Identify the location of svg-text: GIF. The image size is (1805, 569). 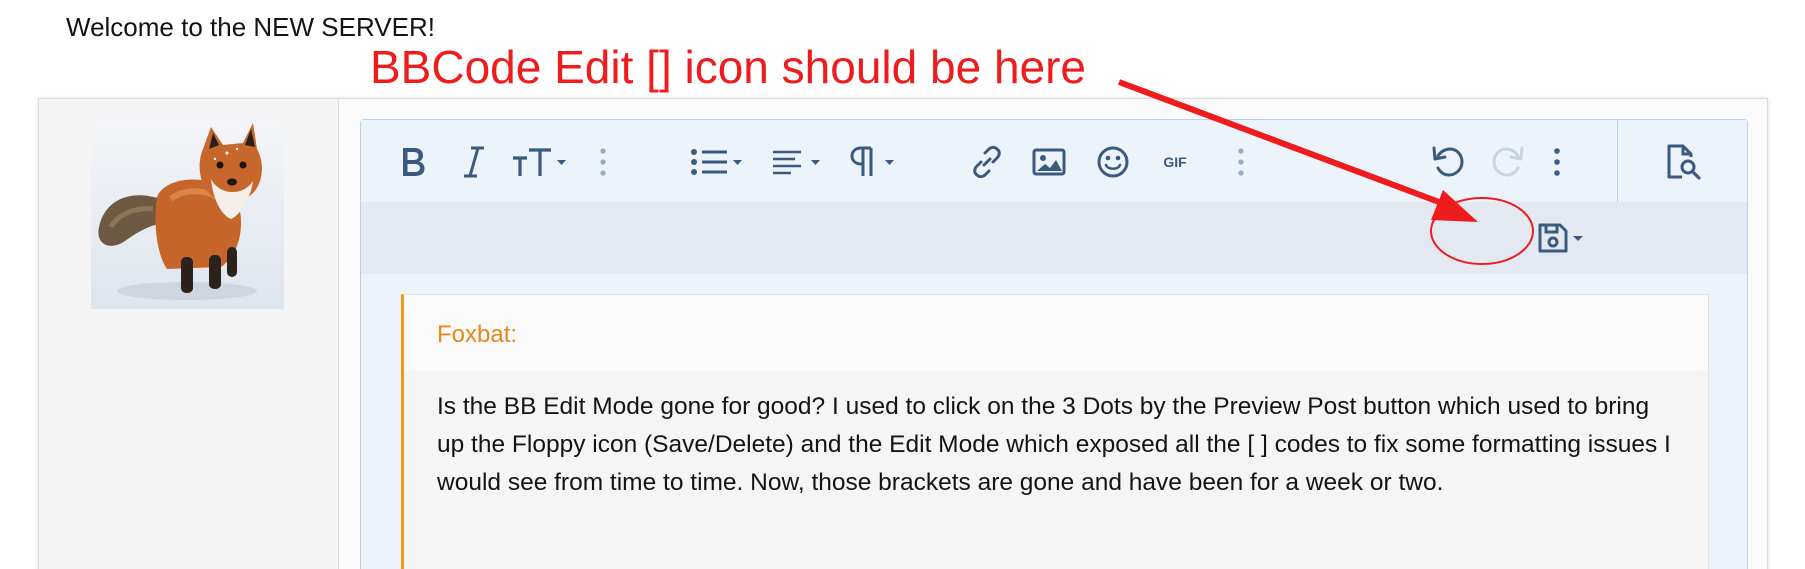
(1175, 162).